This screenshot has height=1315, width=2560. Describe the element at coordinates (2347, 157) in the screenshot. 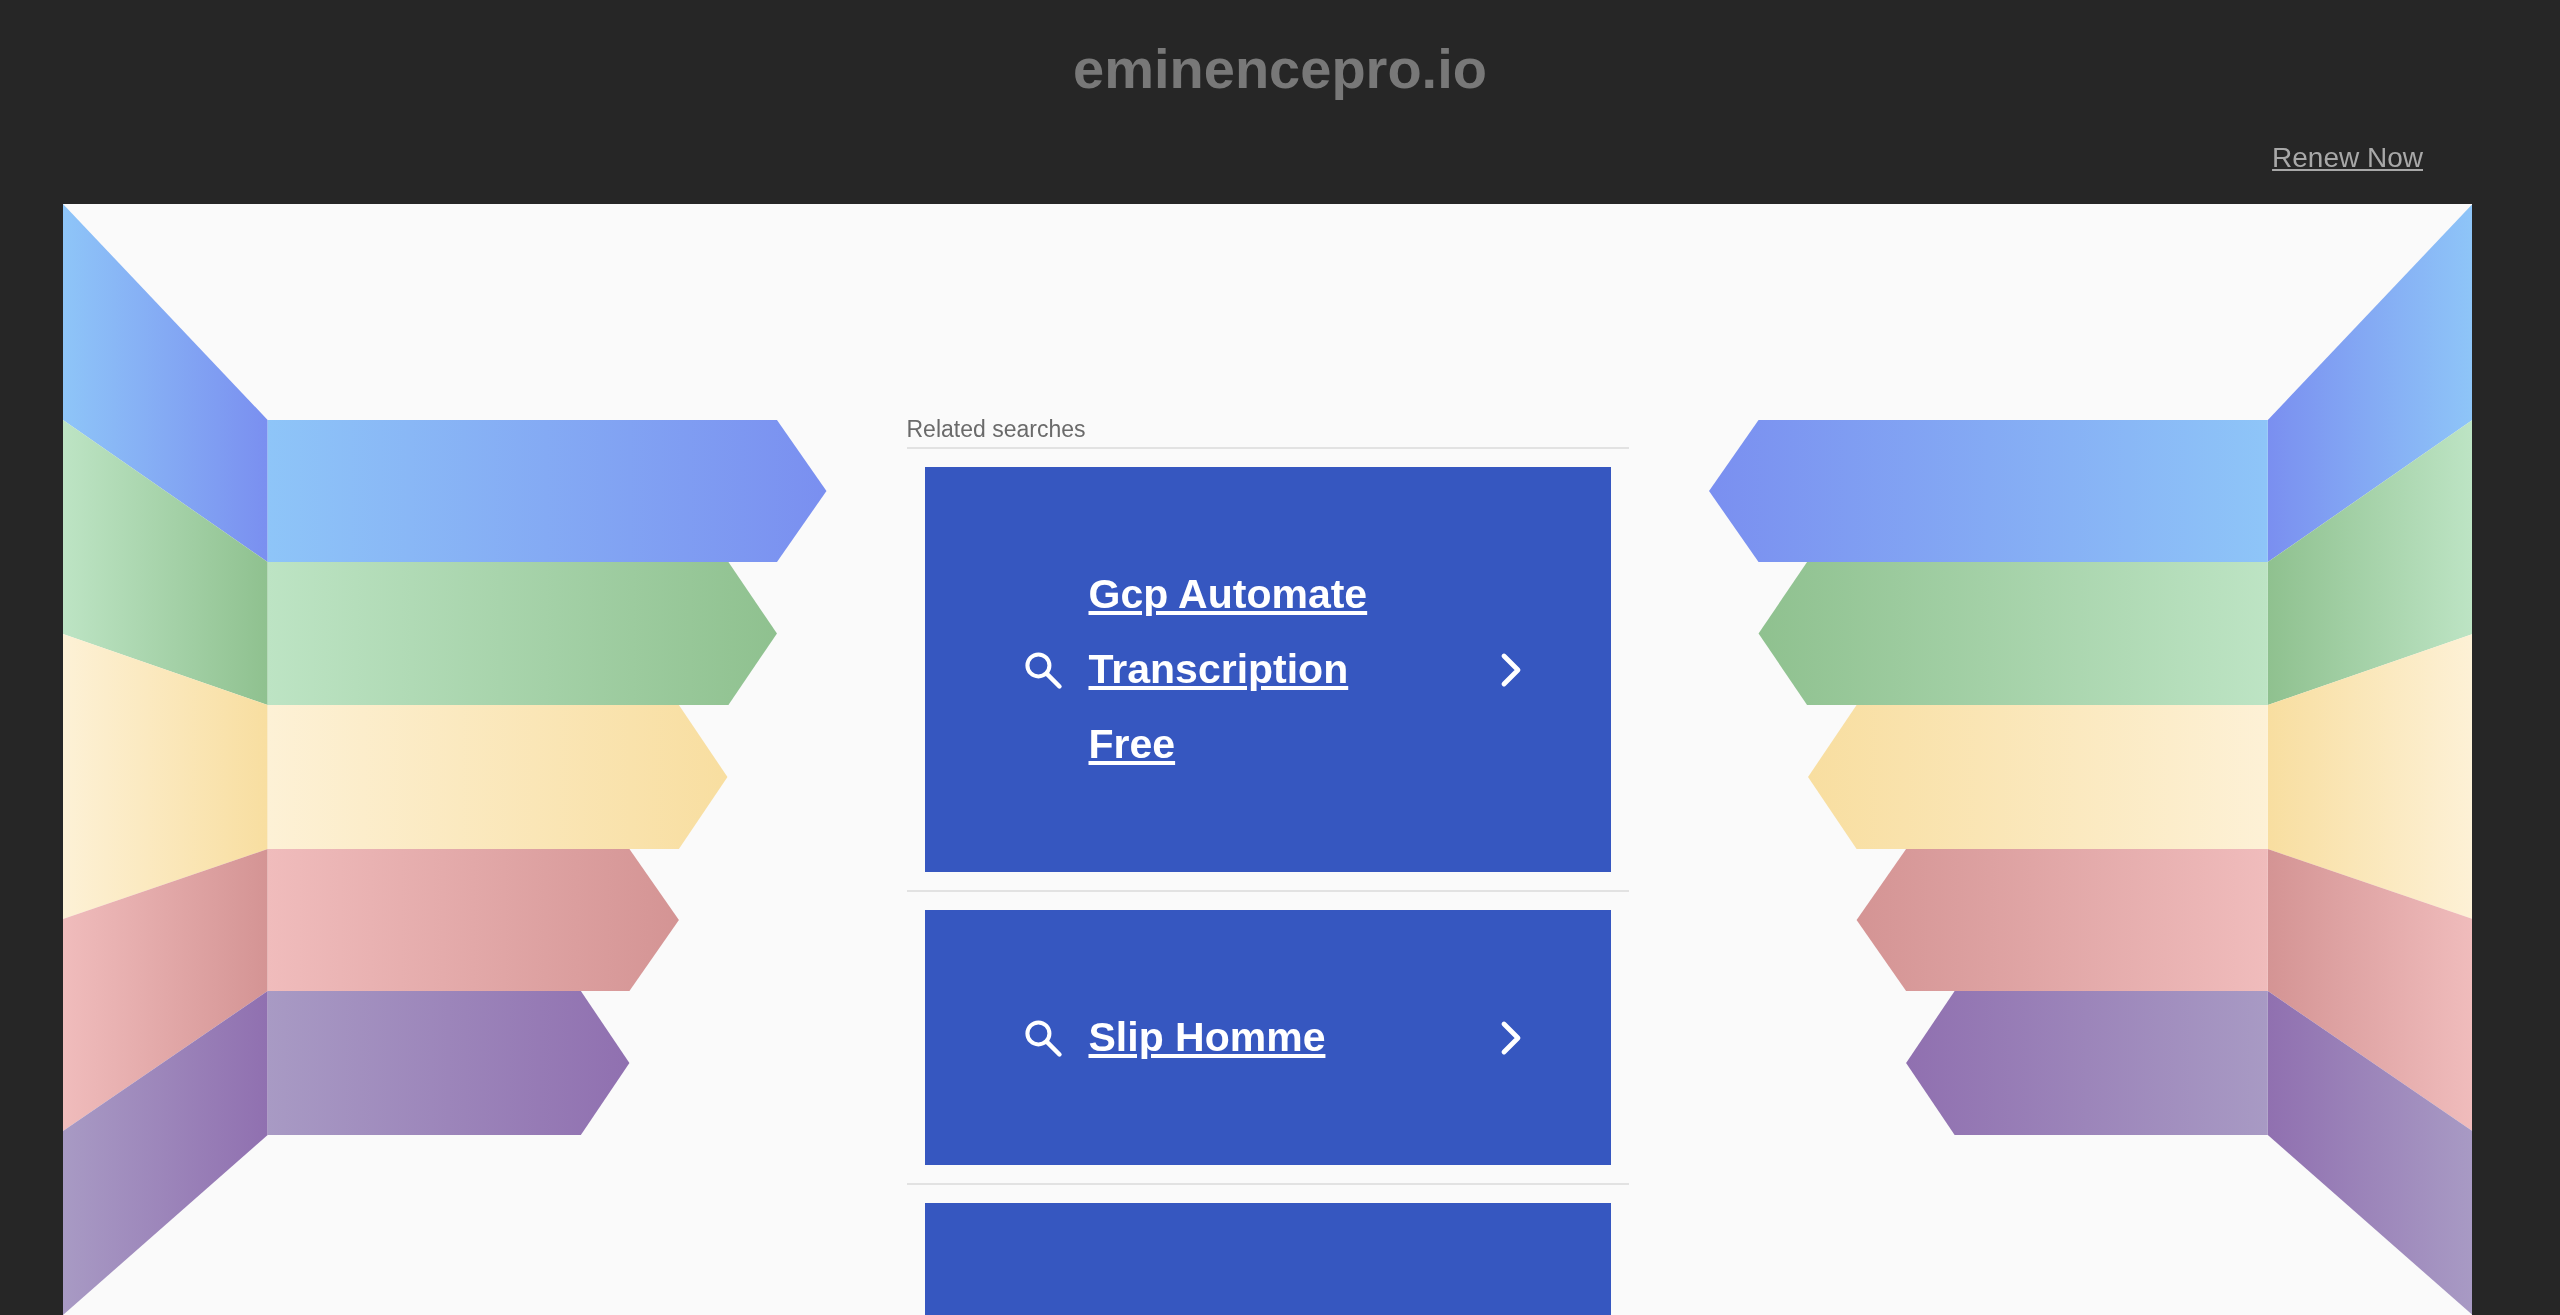

I see `renew-link: Renew Now` at that location.